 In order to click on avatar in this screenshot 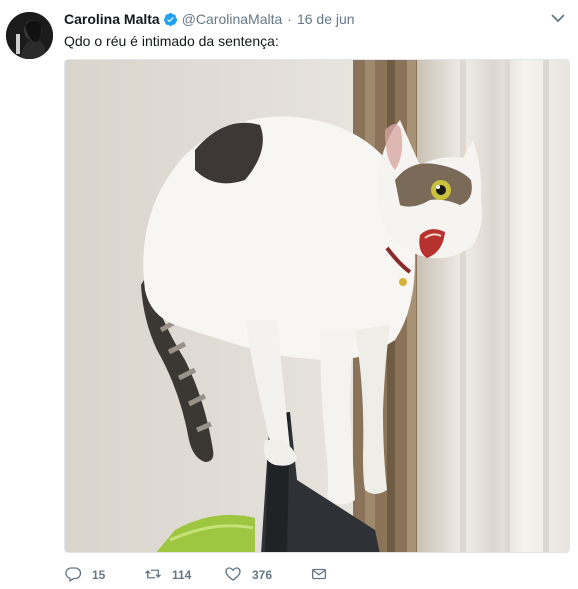, I will do `click(29, 35)`.